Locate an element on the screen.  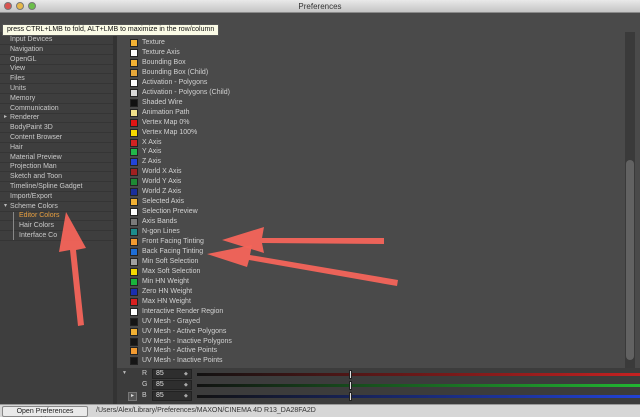
tree-item: Content Browser is located at coordinates (36, 137).